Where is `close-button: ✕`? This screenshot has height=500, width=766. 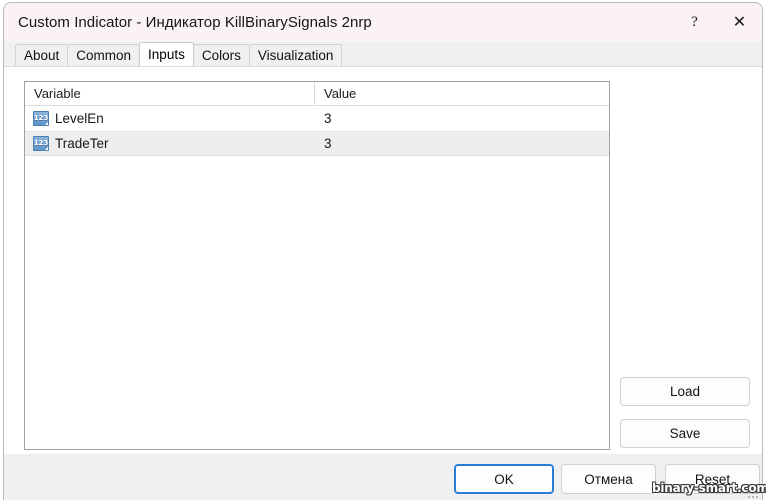 close-button: ✕ is located at coordinates (739, 22).